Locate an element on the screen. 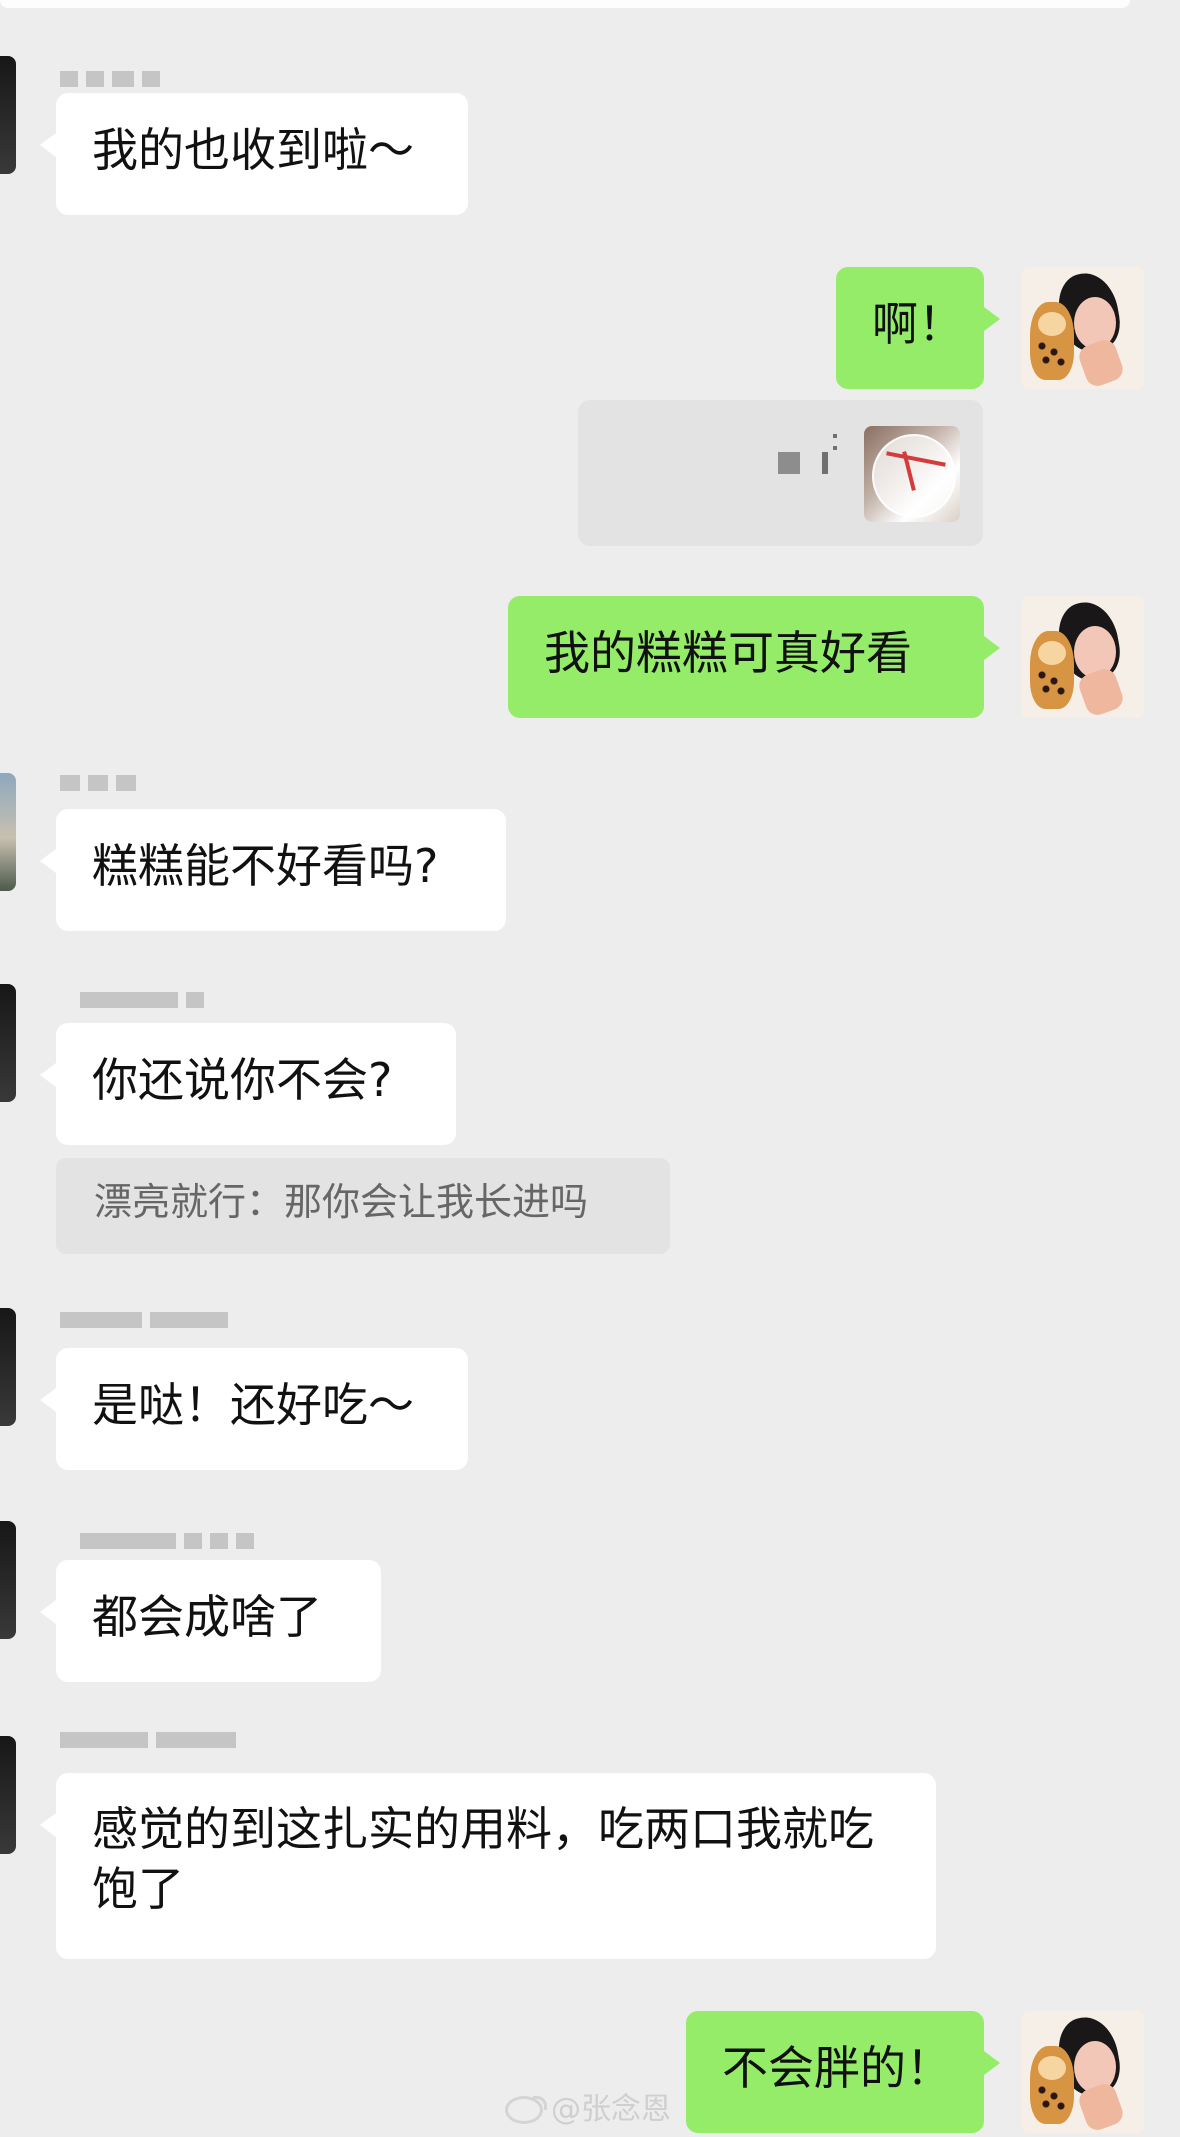  message-text: 啊！ is located at coordinates (918, 324).